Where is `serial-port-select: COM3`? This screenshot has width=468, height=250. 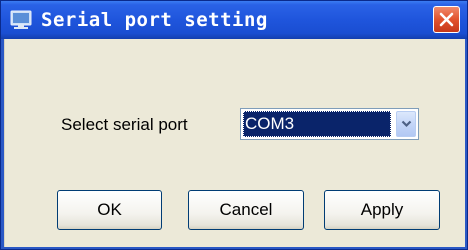
serial-port-select: COM3 is located at coordinates (329, 124).